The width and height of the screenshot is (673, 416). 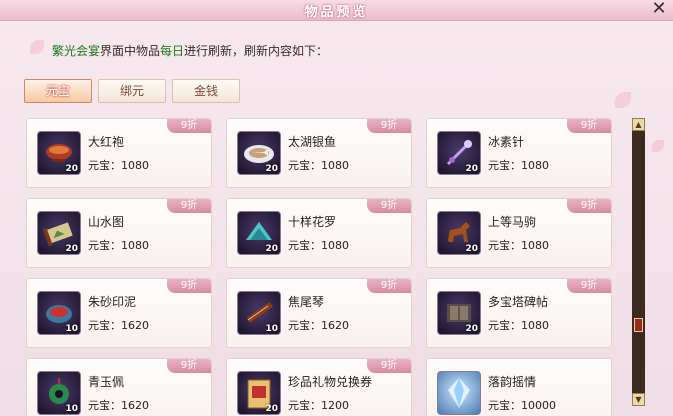 I want to click on item-card: 9折 20 山水图 元宝：1080, so click(x=119, y=233).